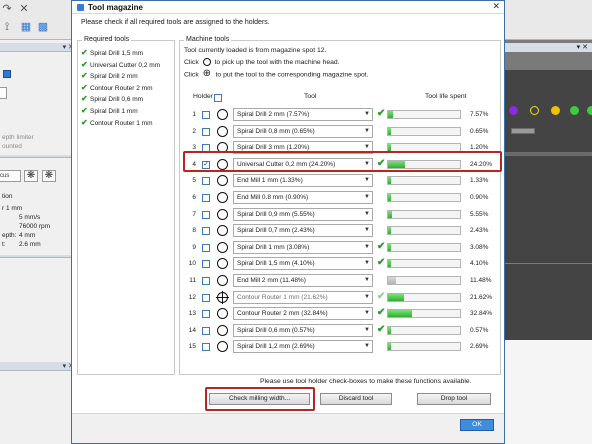 This screenshot has width=592, height=444. Describe the element at coordinates (43, 27) in the screenshot. I see `grid-icon: ▩` at that location.